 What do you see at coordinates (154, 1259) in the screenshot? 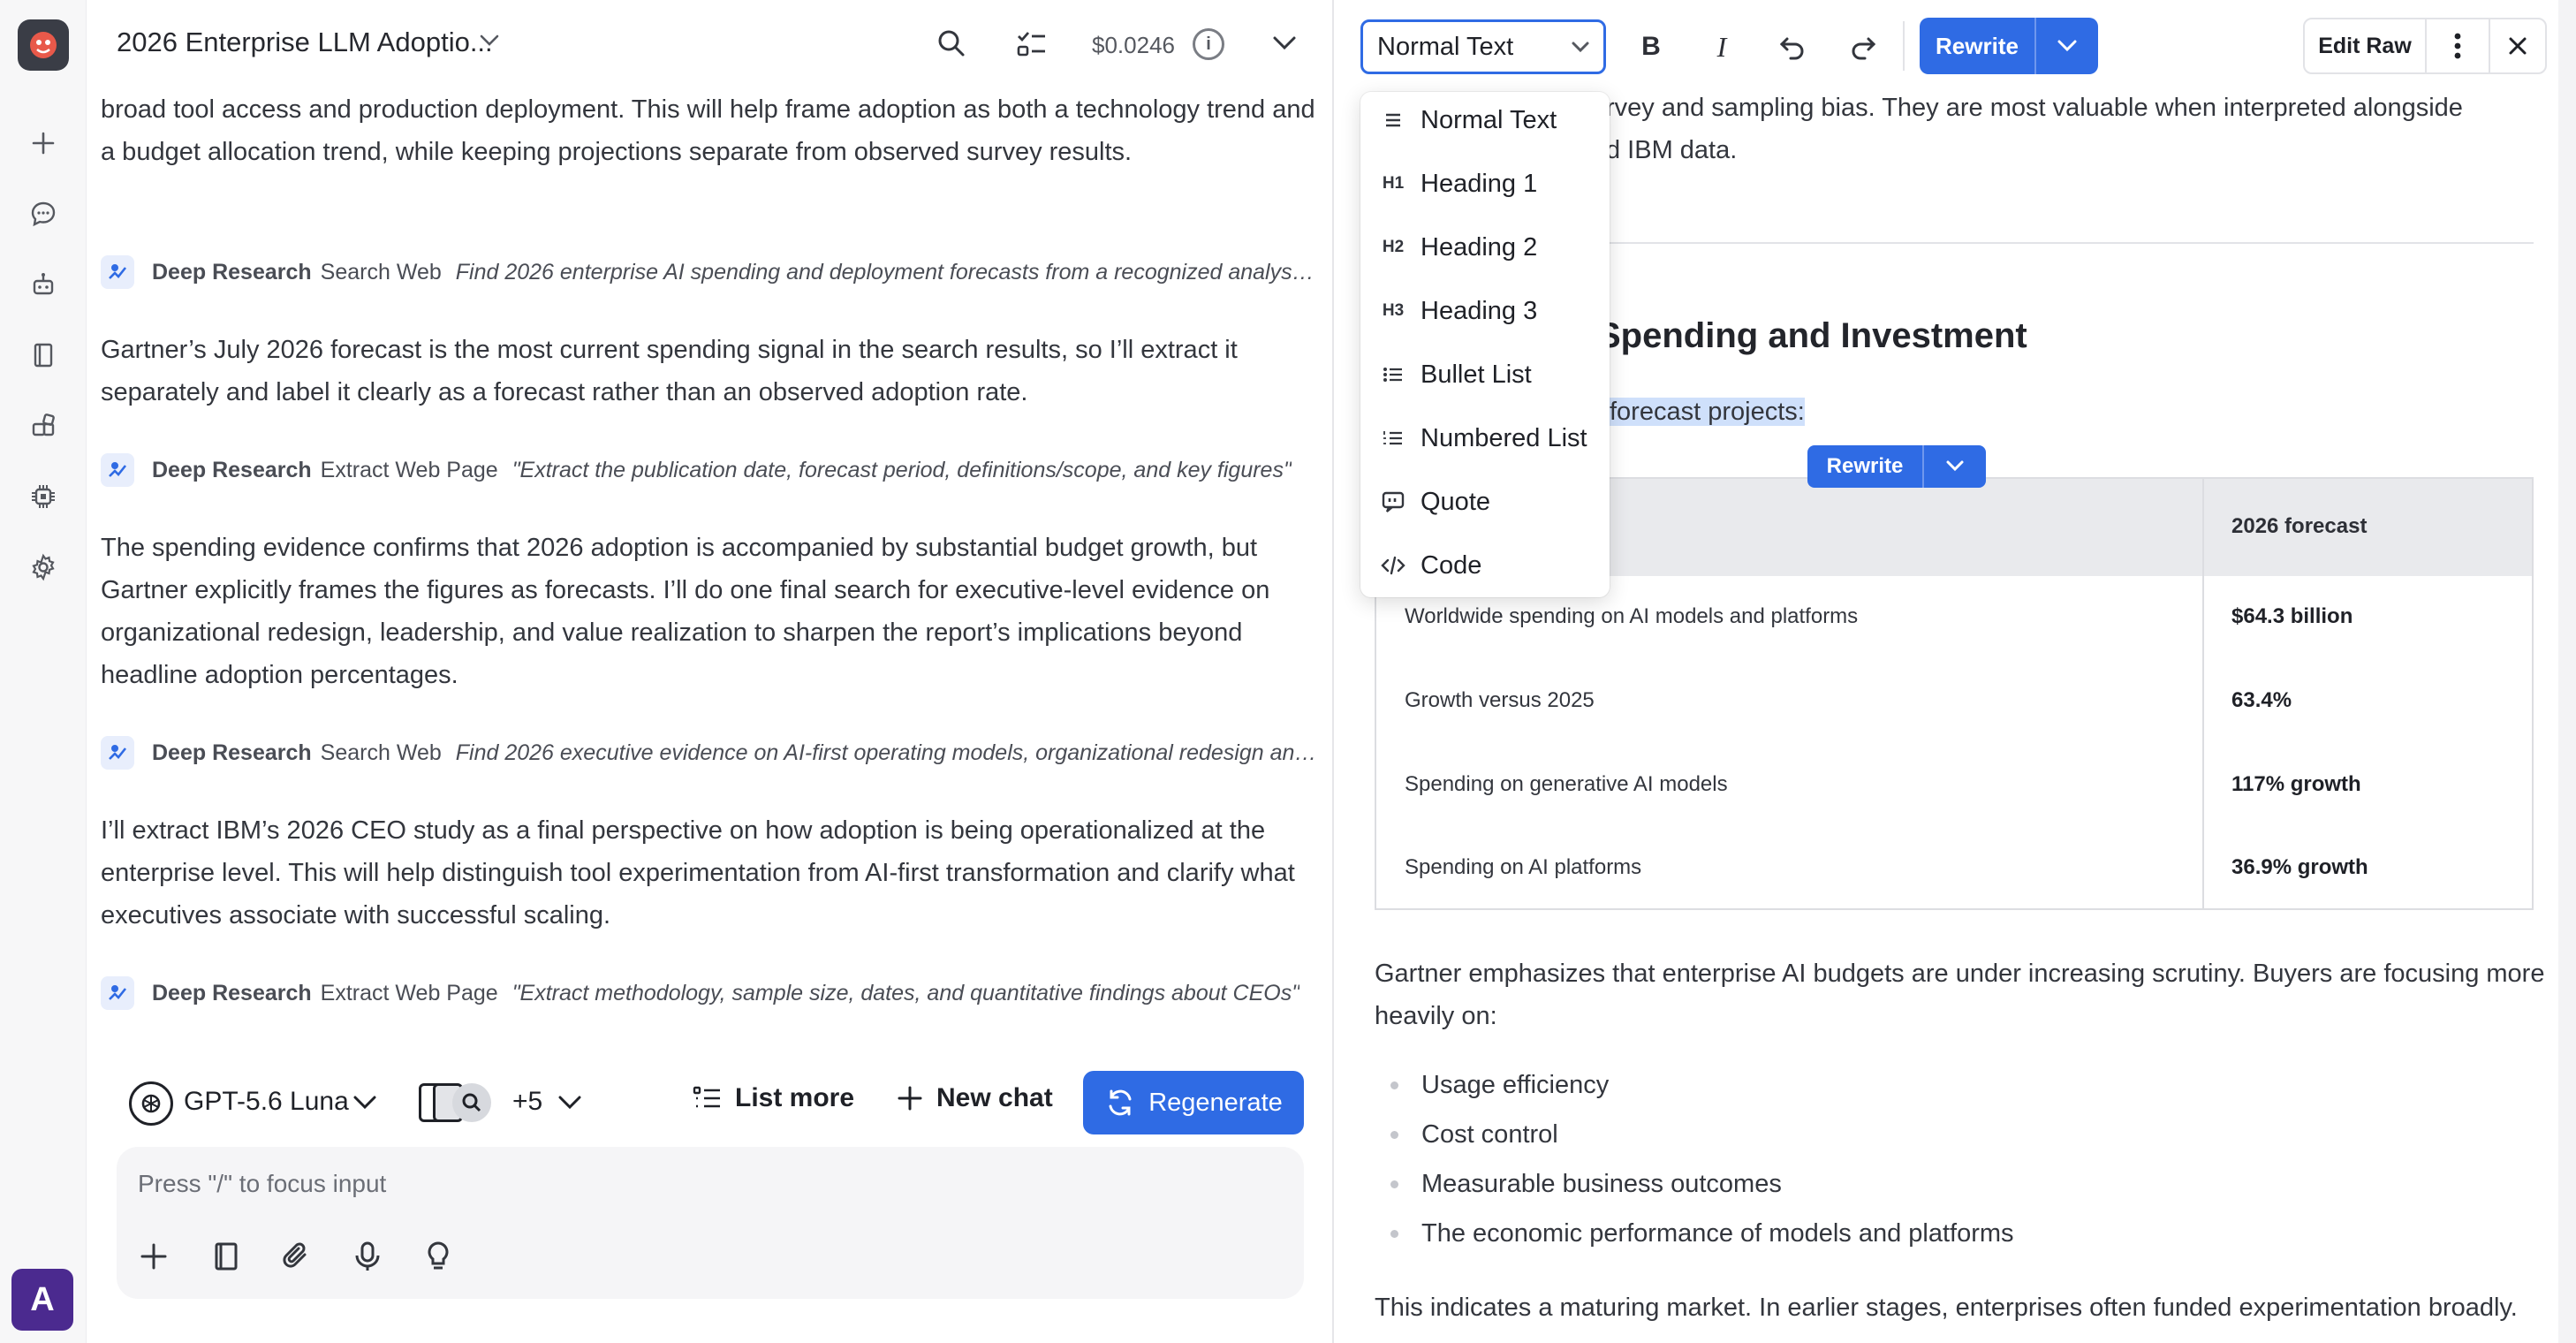
I see `add-attachment-plus-icon` at bounding box center [154, 1259].